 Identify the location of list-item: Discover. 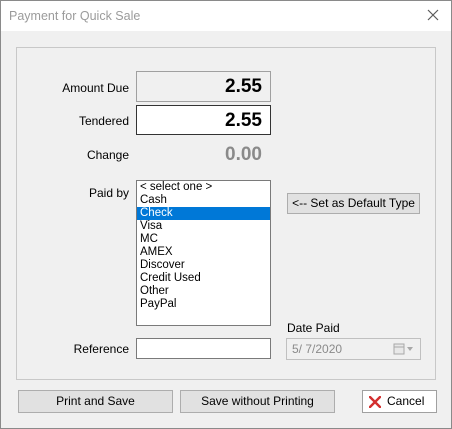
(203, 265).